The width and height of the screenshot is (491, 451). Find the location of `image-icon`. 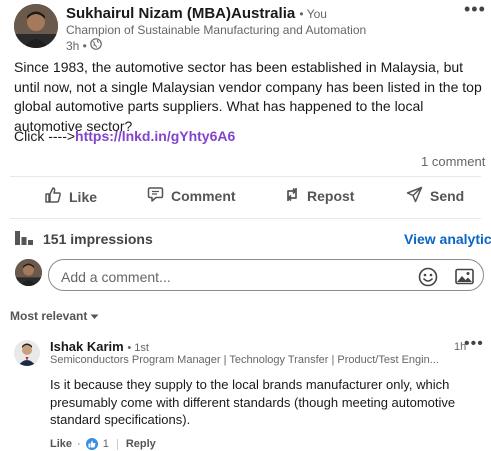

image-icon is located at coordinates (464, 278).